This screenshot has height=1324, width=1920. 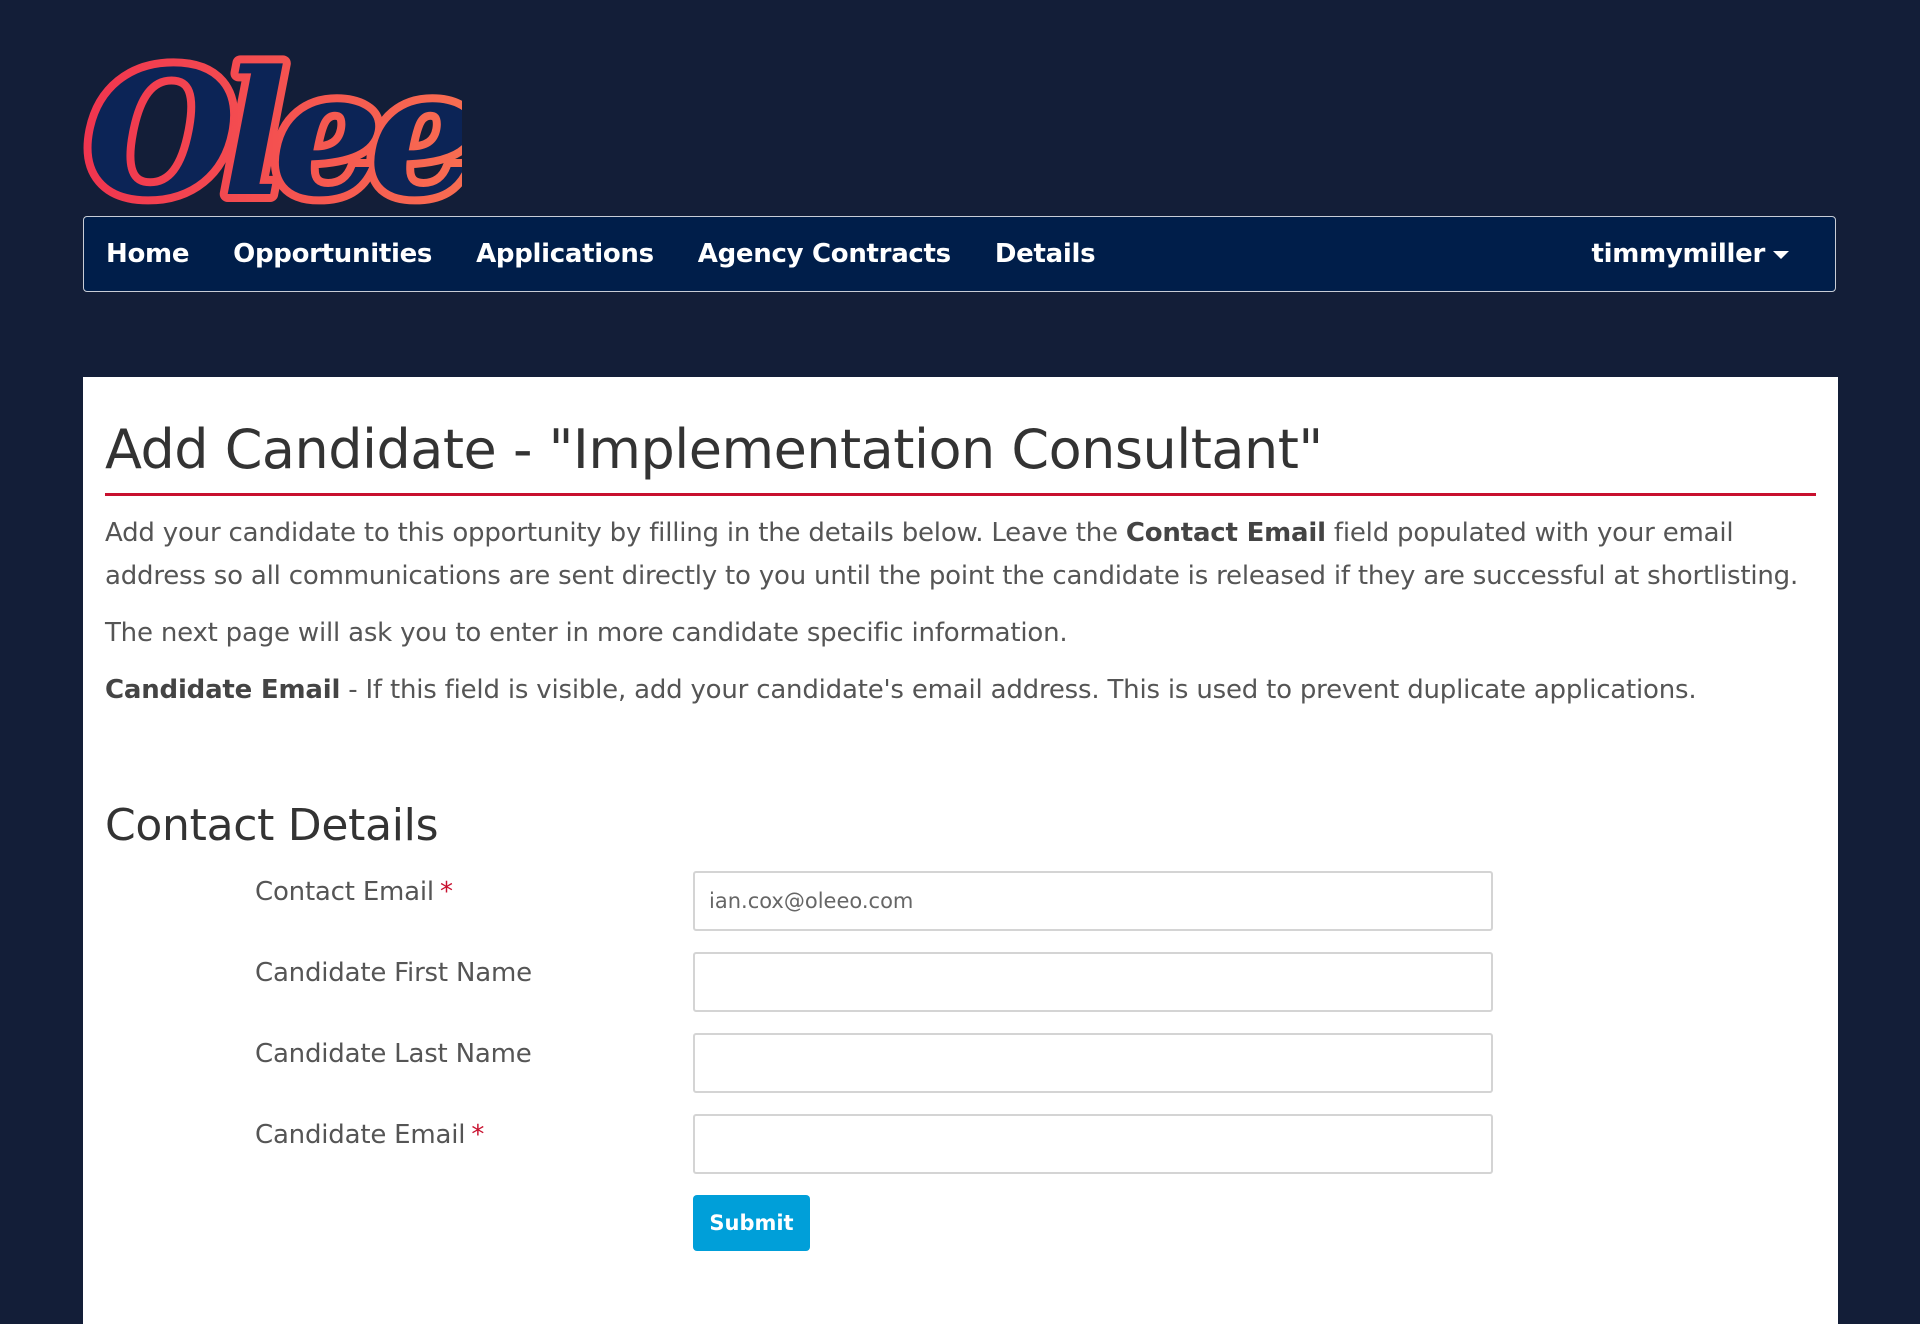 I want to click on first-name-label: Candidate First Name, so click(x=393, y=973).